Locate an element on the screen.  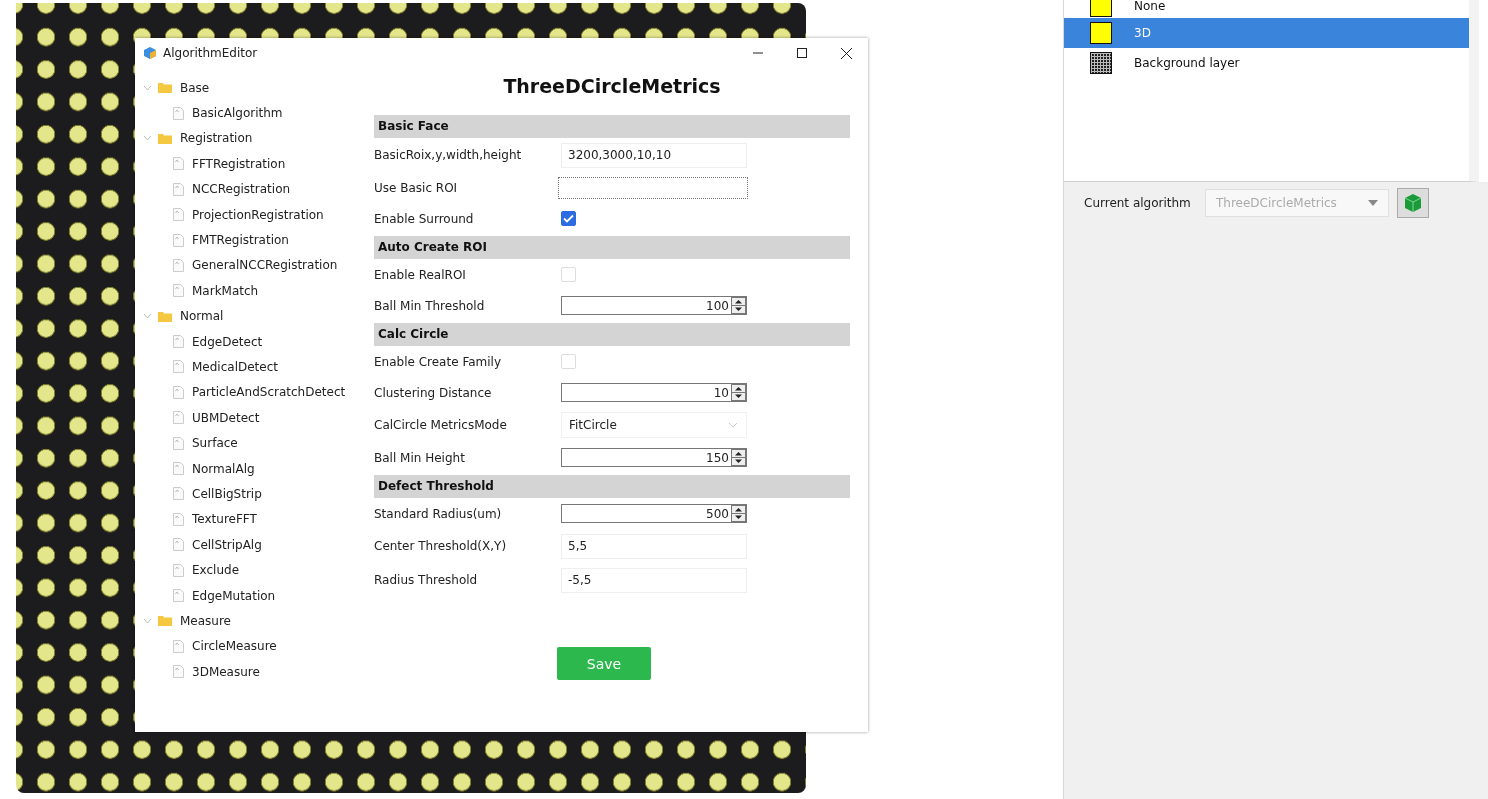
tree-group: Base is located at coordinates (250, 88).